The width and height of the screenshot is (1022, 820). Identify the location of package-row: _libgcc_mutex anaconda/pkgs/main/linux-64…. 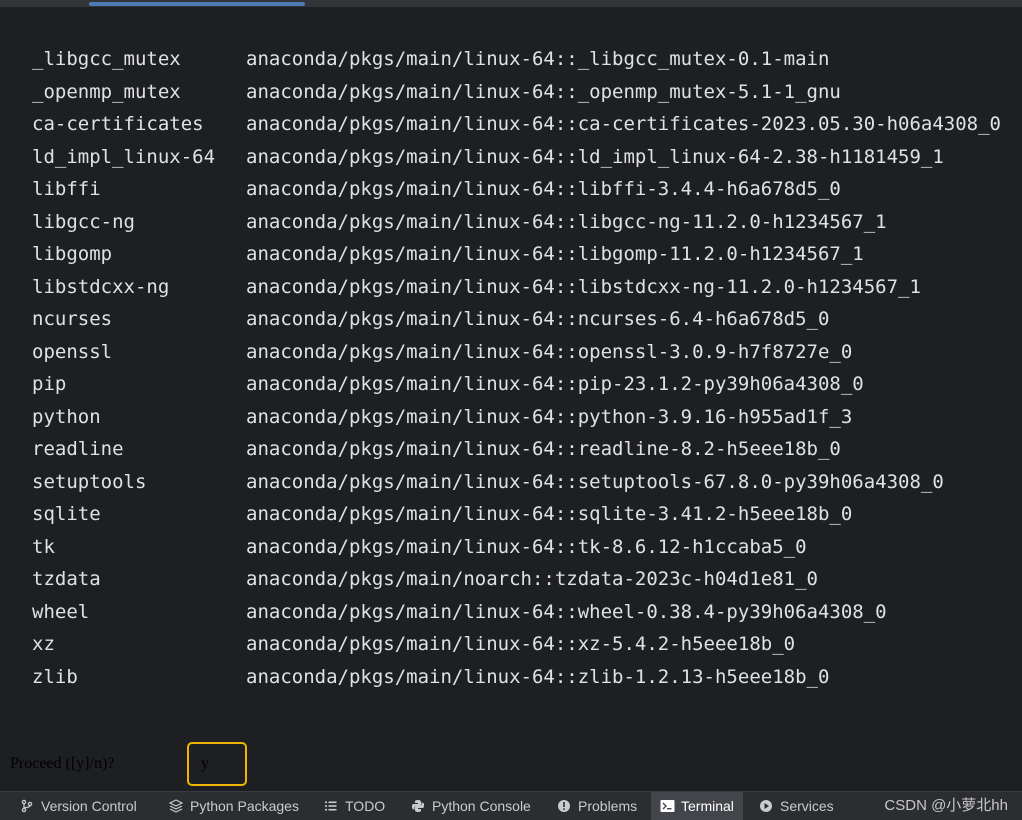
(516, 59).